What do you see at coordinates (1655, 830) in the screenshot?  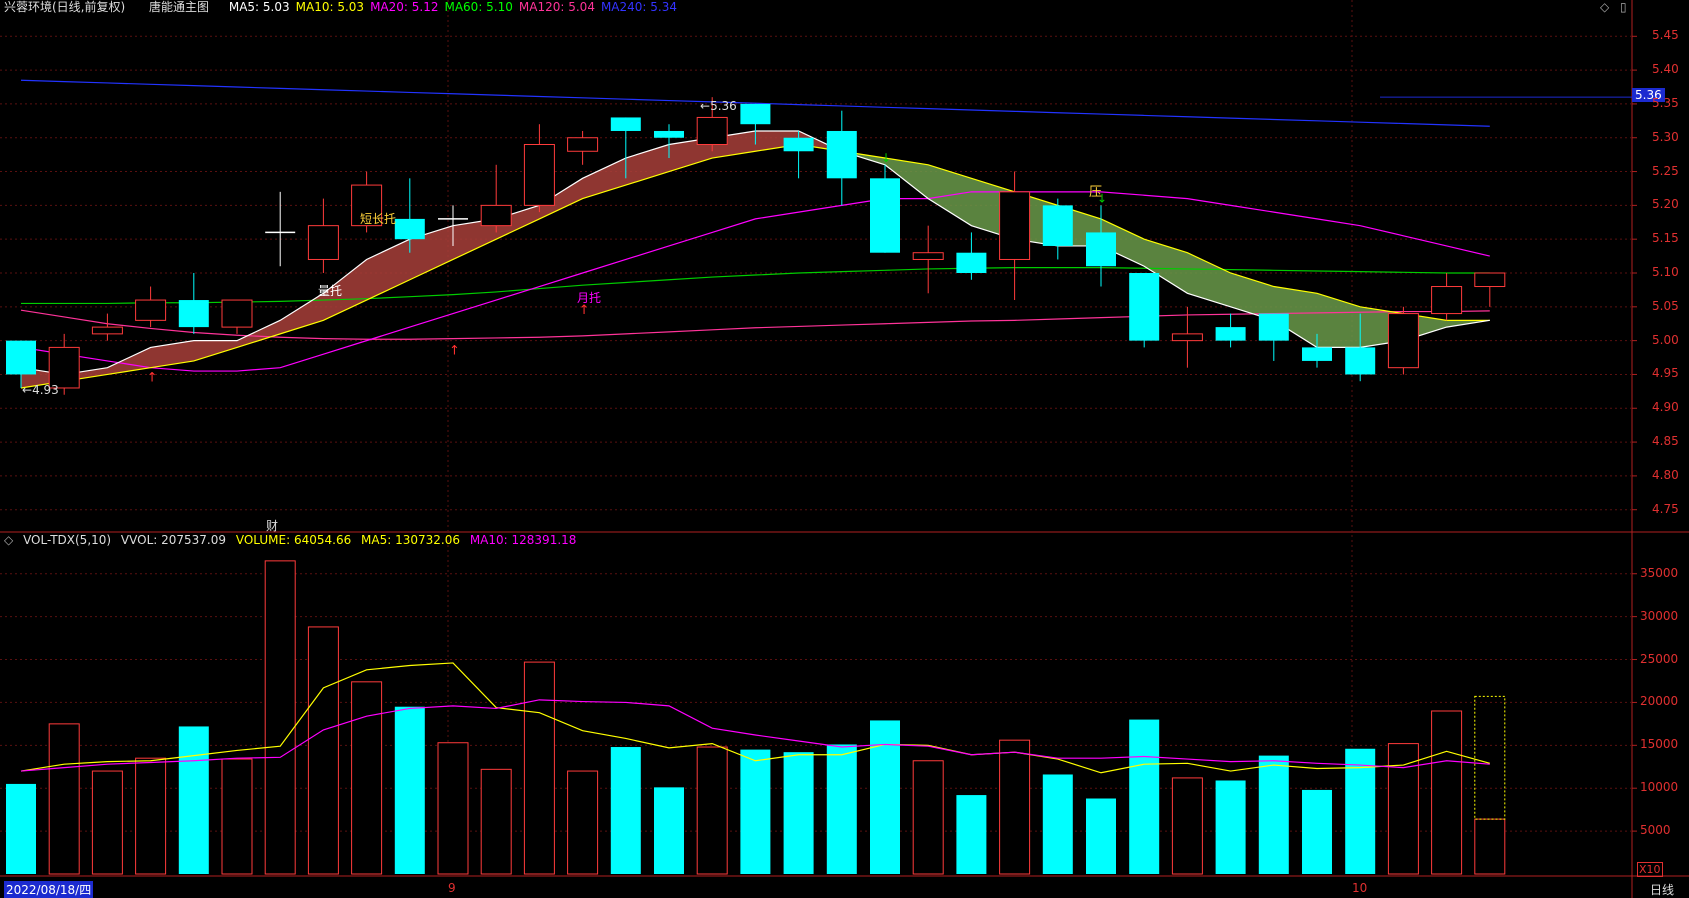 I see `volume-tick-label: 5000` at bounding box center [1655, 830].